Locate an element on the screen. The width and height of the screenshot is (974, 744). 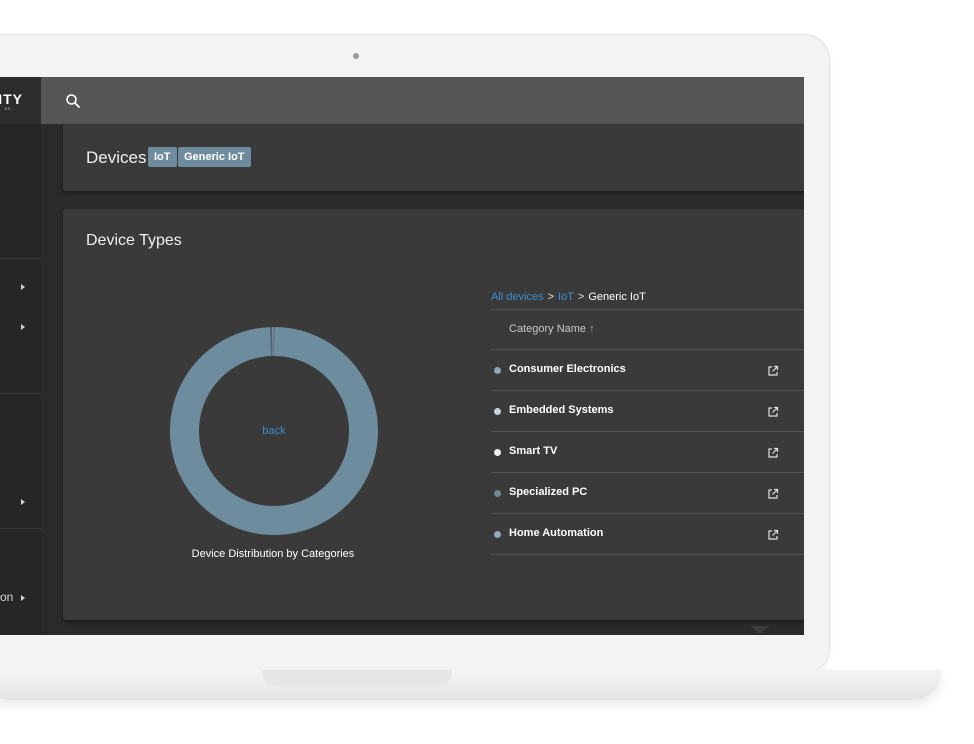
page-header-card: Devices IoT Generic IoT is located at coordinates (433, 157).